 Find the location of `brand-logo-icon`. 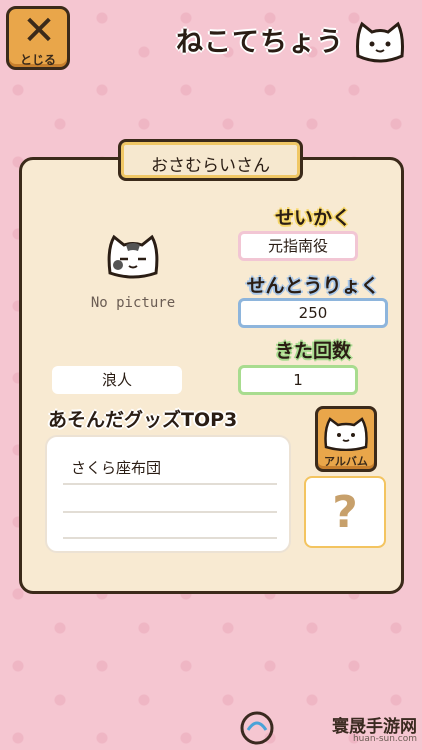

brand-logo-icon is located at coordinates (257, 728).